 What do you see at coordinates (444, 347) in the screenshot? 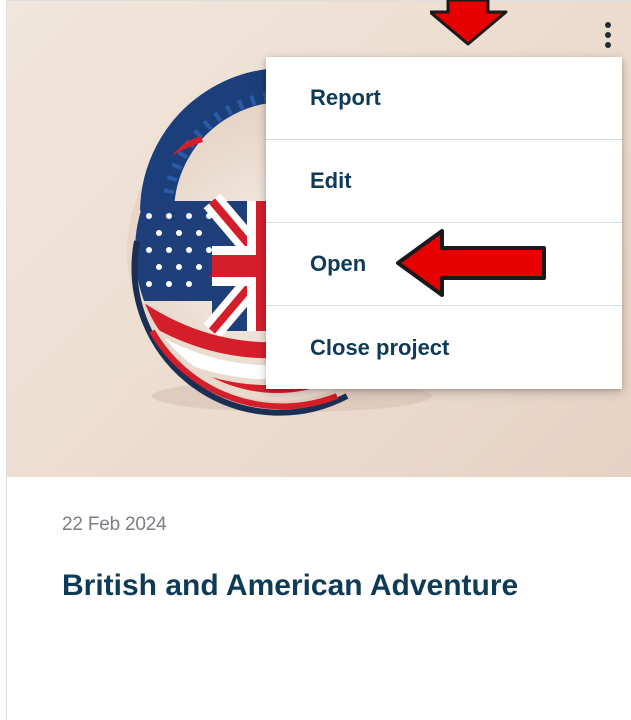
I see `menu-item-close-project: Close project` at bounding box center [444, 347].